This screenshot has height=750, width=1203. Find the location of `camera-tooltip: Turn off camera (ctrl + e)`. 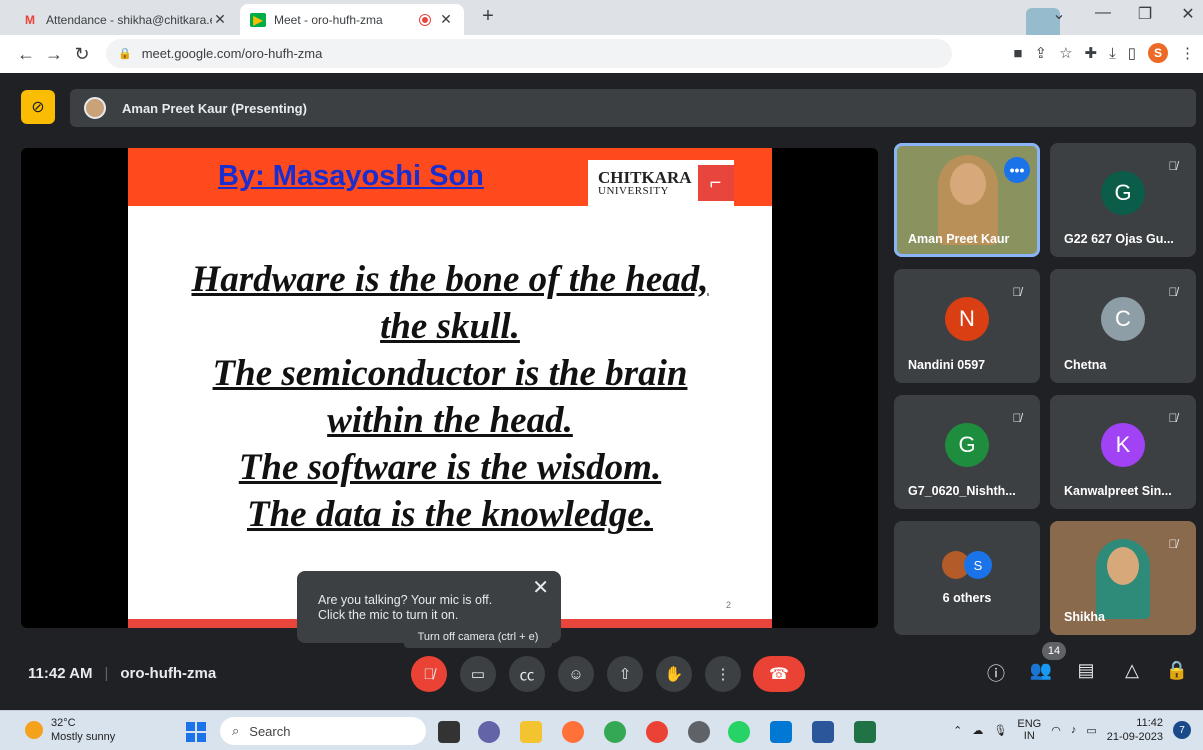

camera-tooltip: Turn off camera (ctrl + e) is located at coordinates (478, 637).